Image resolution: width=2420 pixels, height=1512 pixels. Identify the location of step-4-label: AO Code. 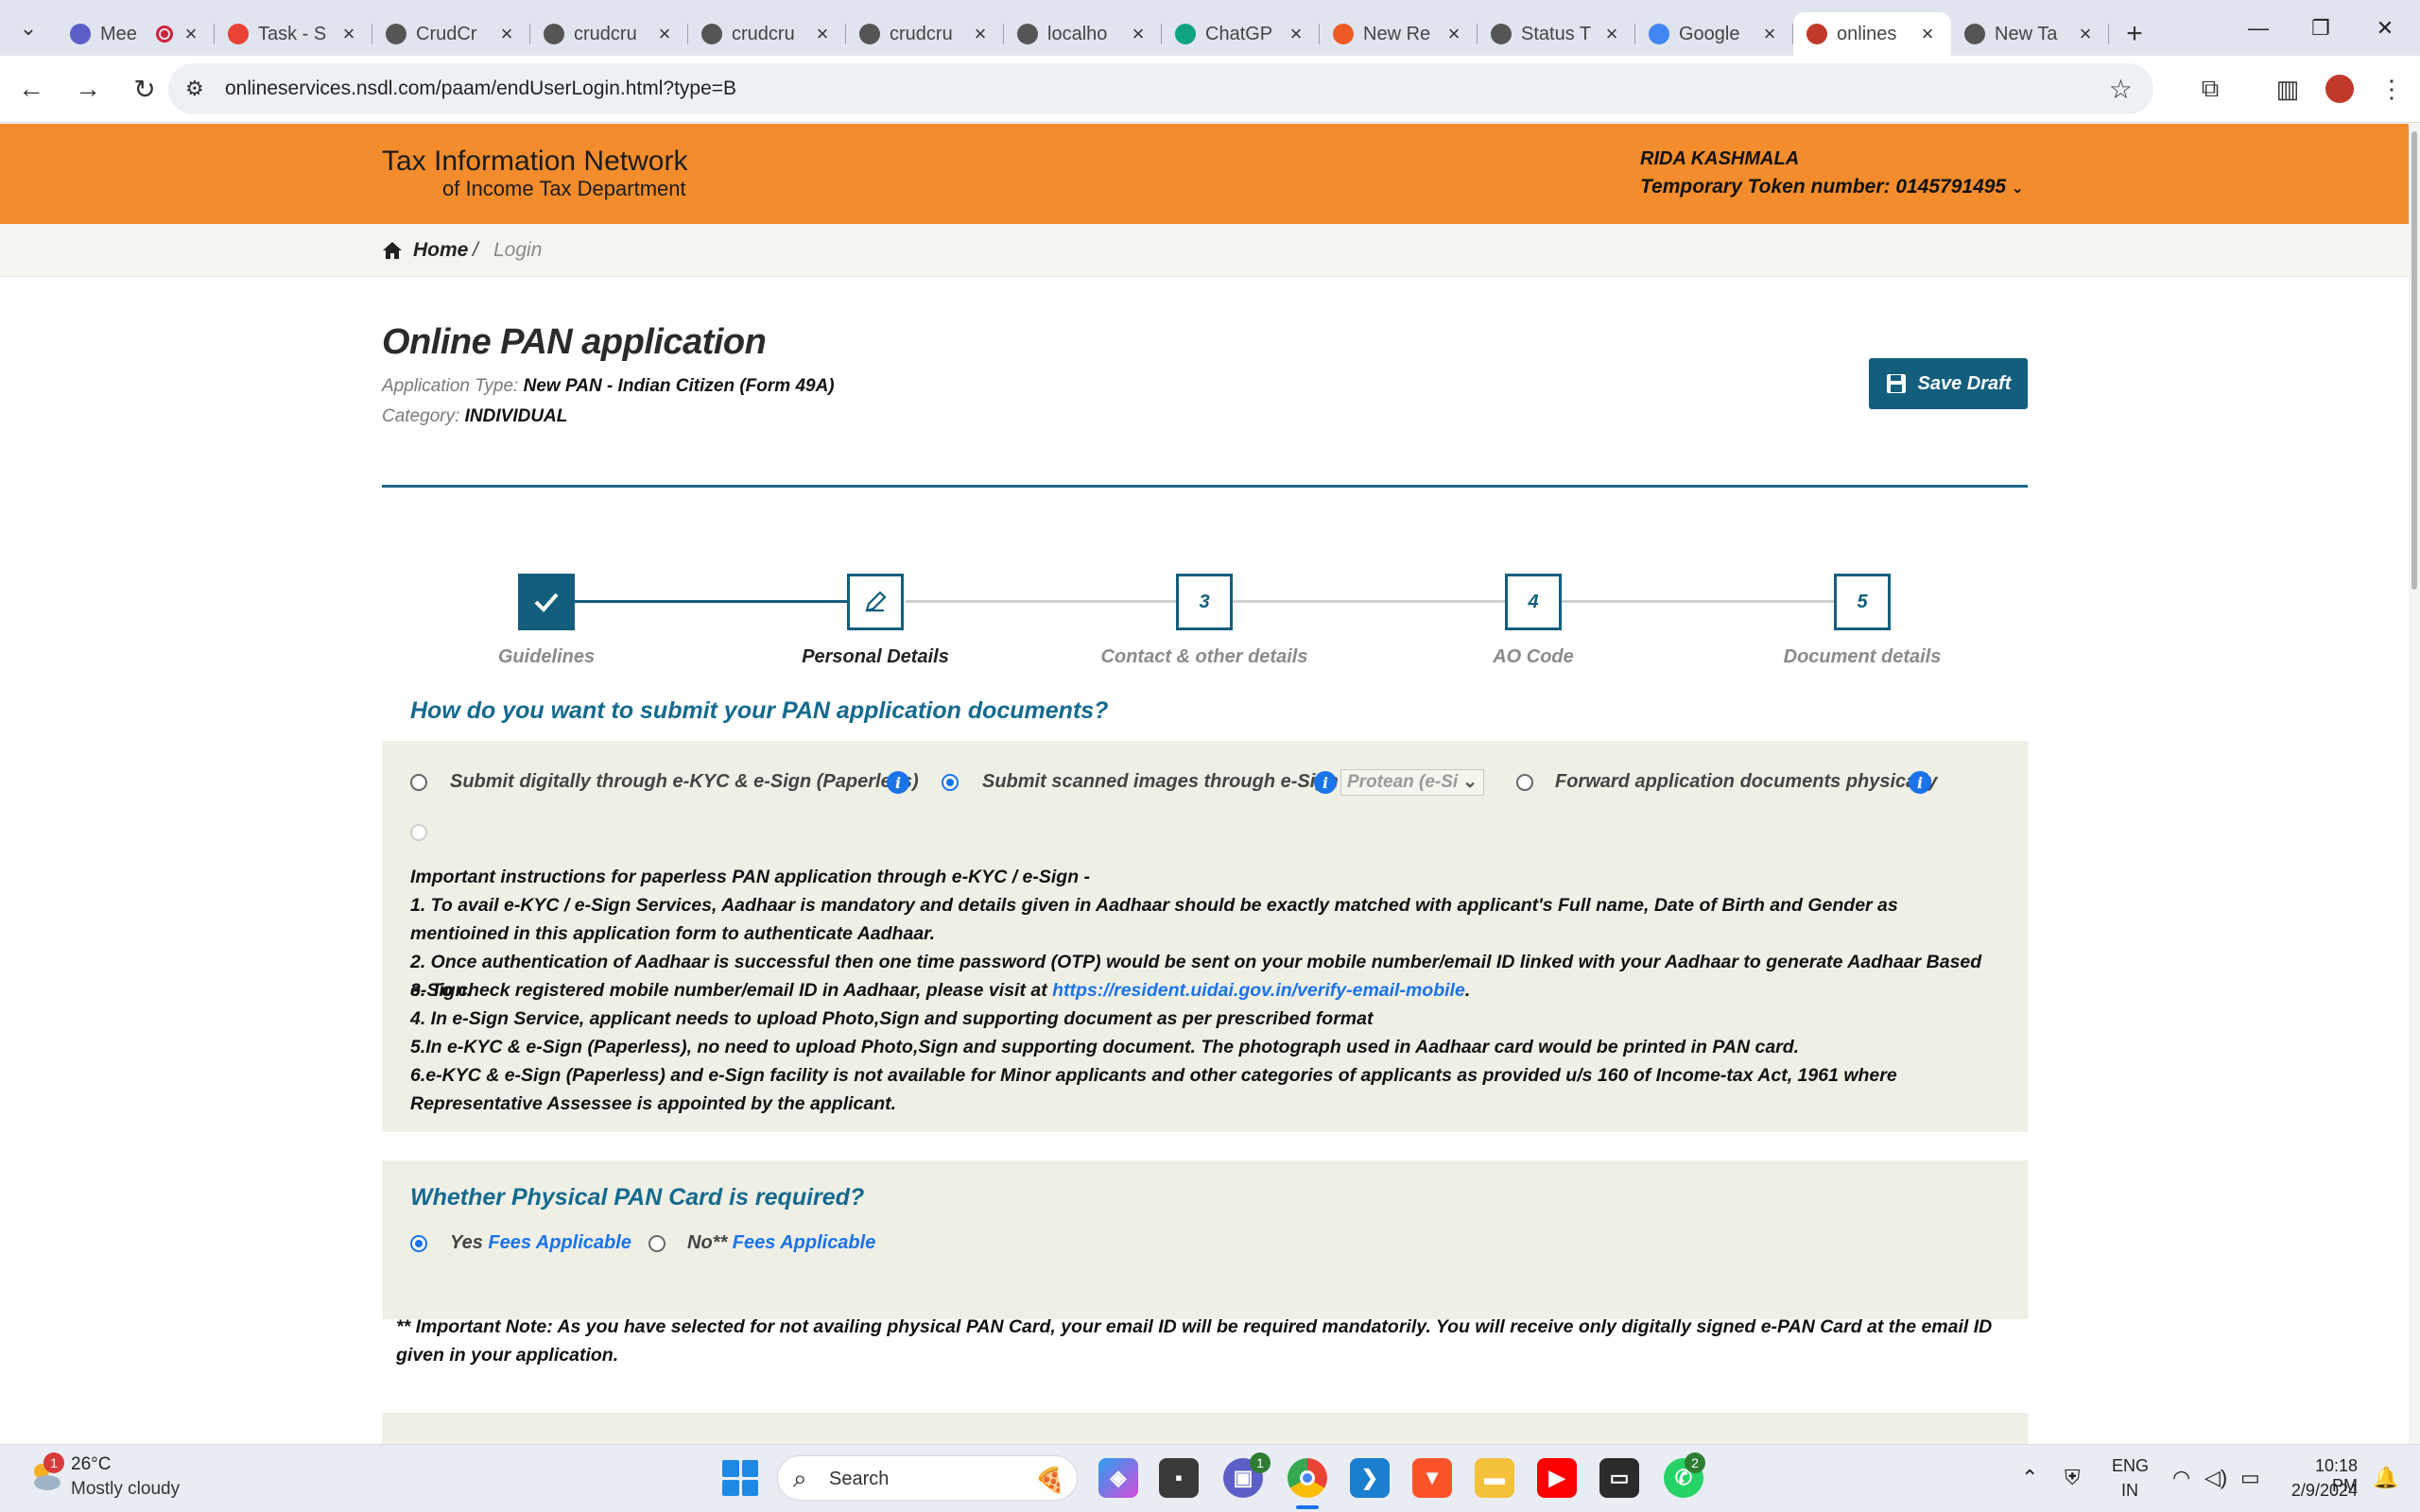
(1533, 657).